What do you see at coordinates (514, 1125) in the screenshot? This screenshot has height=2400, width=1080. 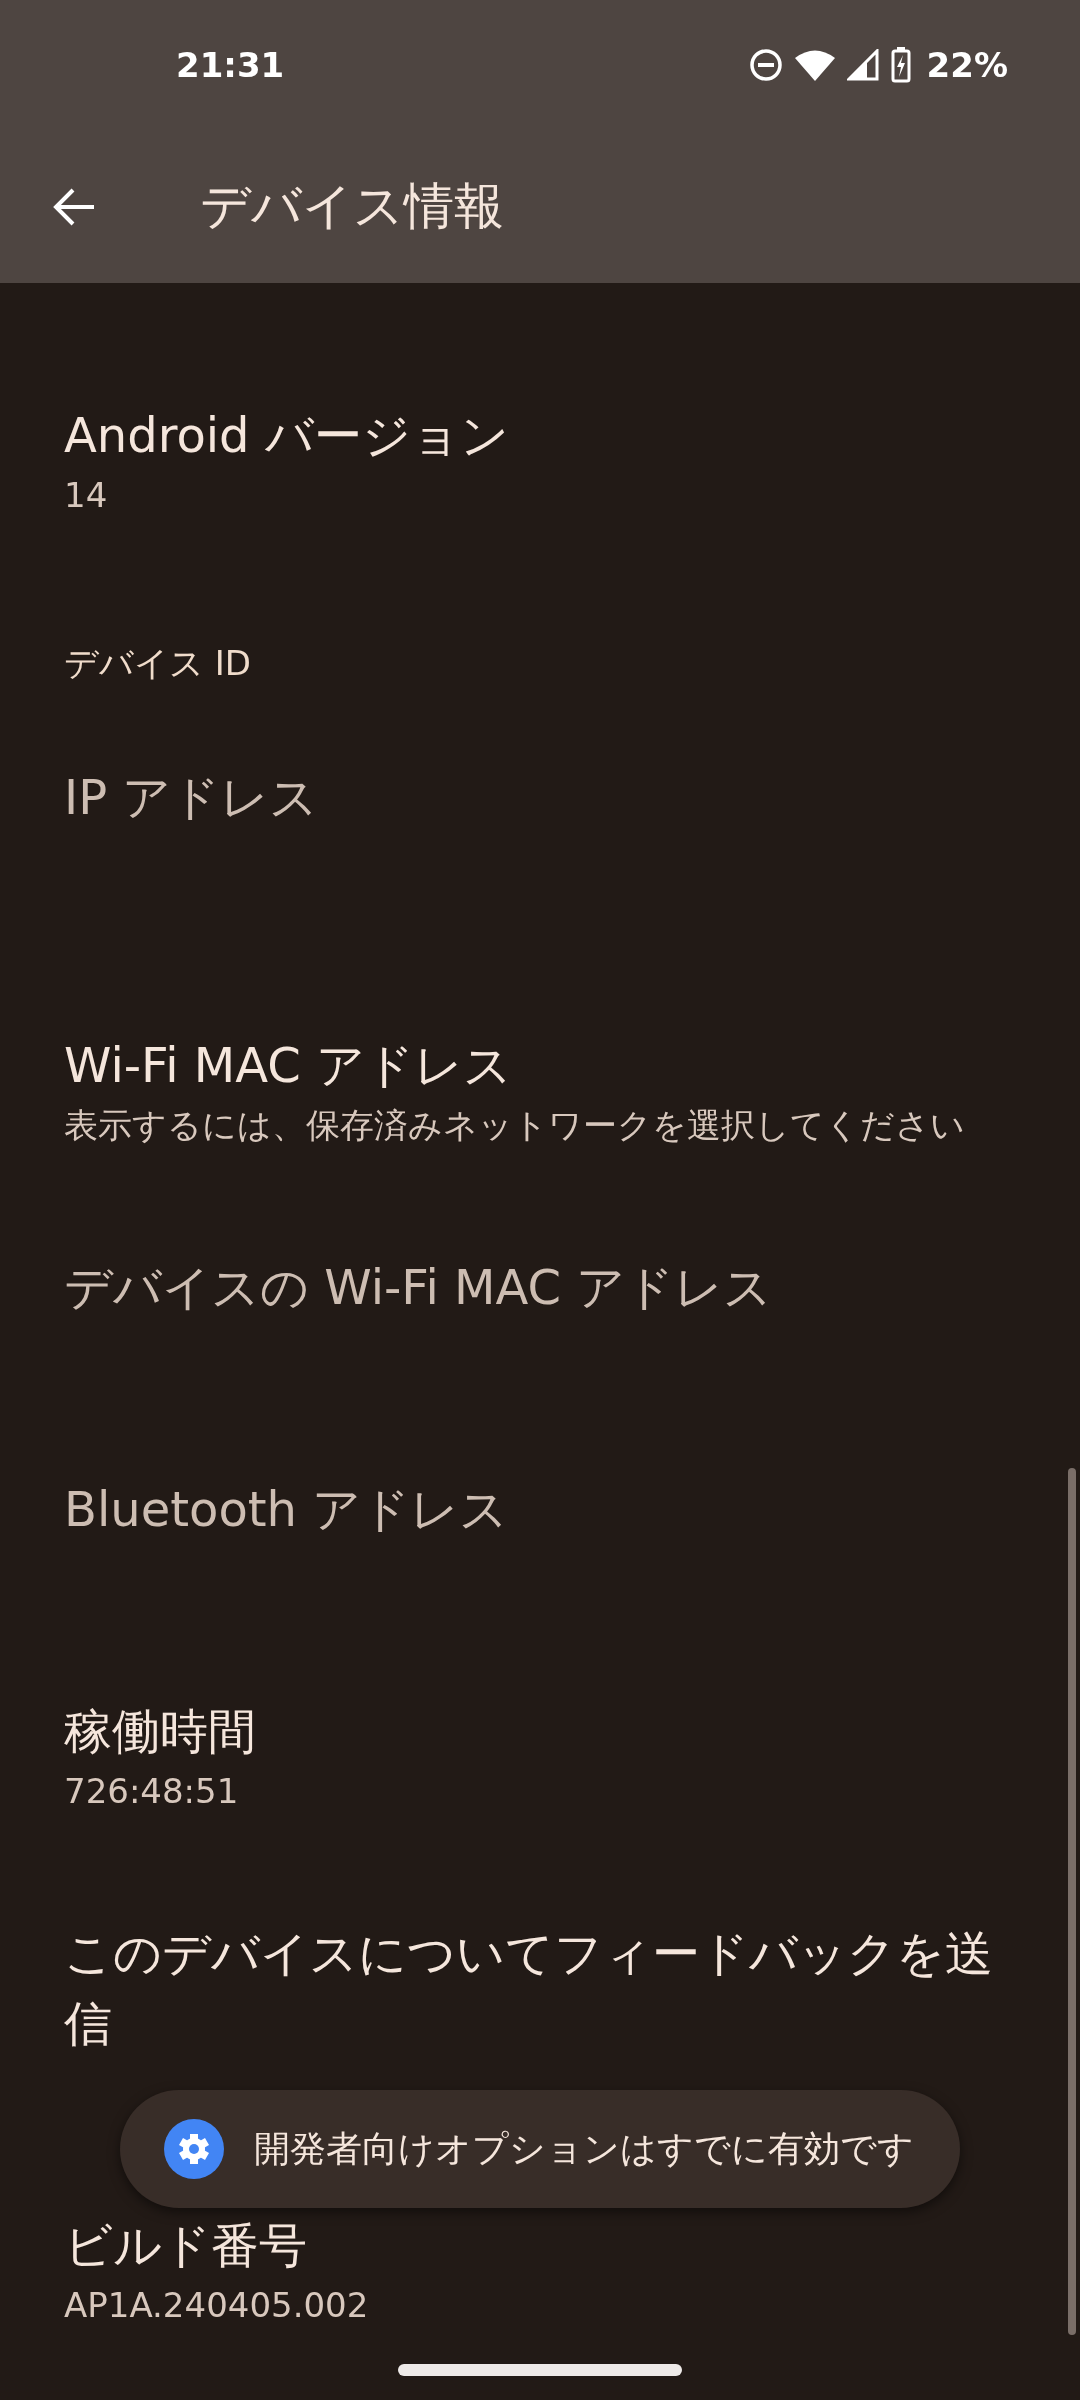 I see `setting-summary: 表示するには、保存済みネットワークを選択してください` at bounding box center [514, 1125].